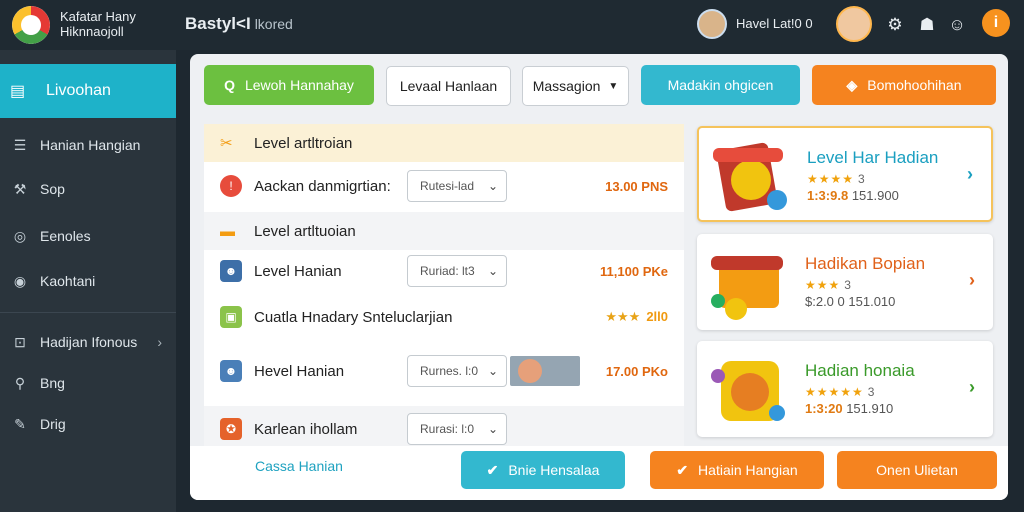 The width and height of the screenshot is (1024, 512). I want to click on open-button: Onen Ulietan, so click(917, 470).